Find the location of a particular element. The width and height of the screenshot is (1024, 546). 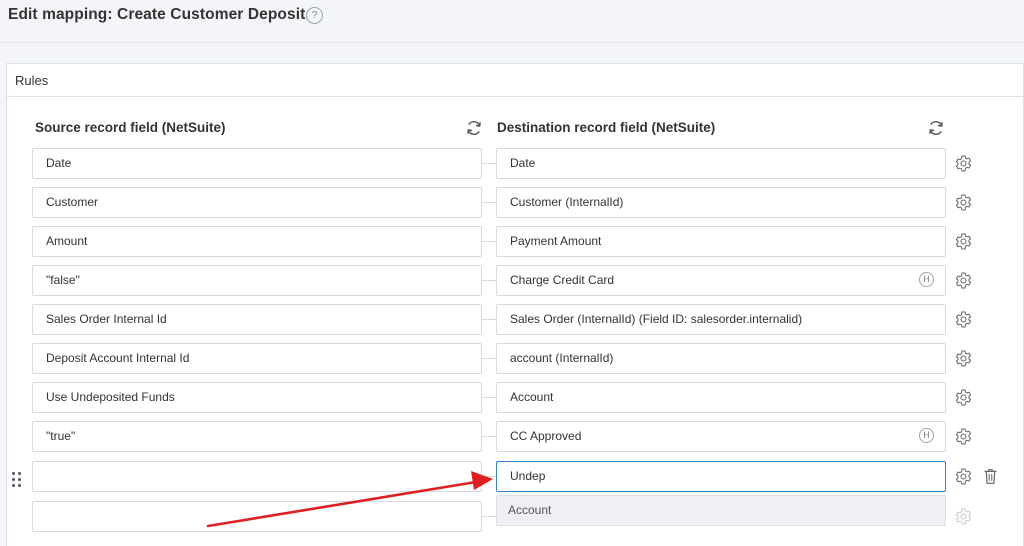

destination-field: Payment Amount is located at coordinates (721, 241).